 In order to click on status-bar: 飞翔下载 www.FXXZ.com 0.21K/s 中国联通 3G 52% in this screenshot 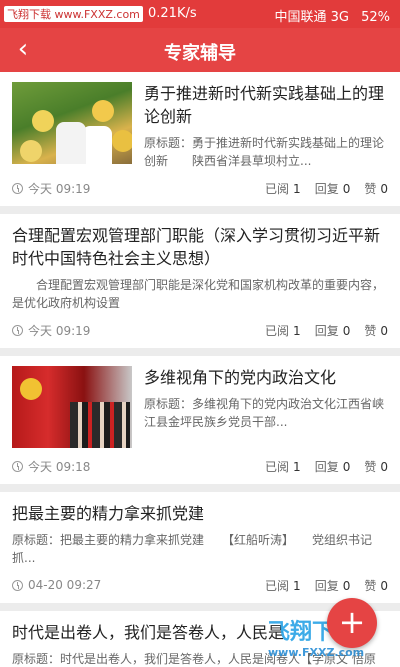, I will do `click(200, 14)`.